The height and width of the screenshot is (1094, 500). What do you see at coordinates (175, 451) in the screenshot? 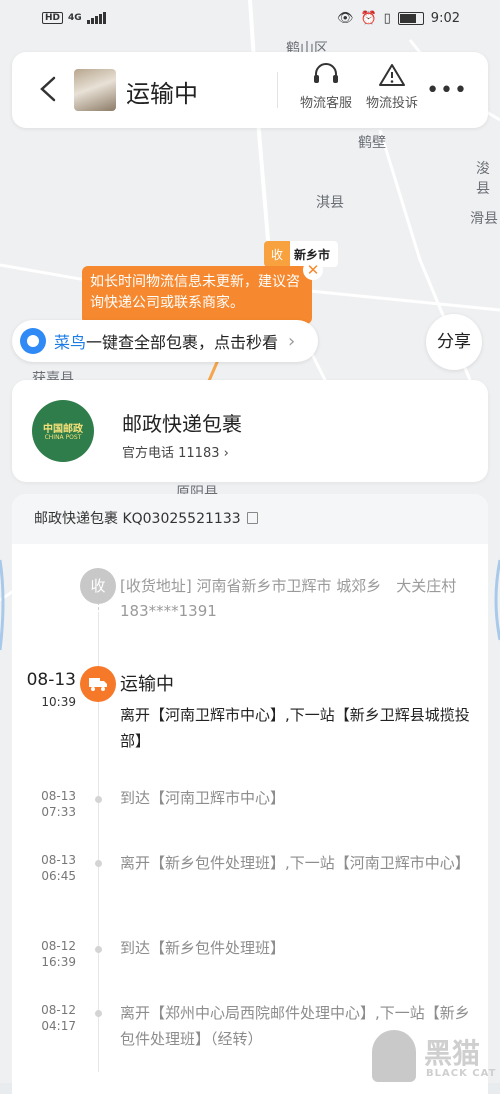
I see `carrier-phone-link: 官方电话 11183 ›` at bounding box center [175, 451].